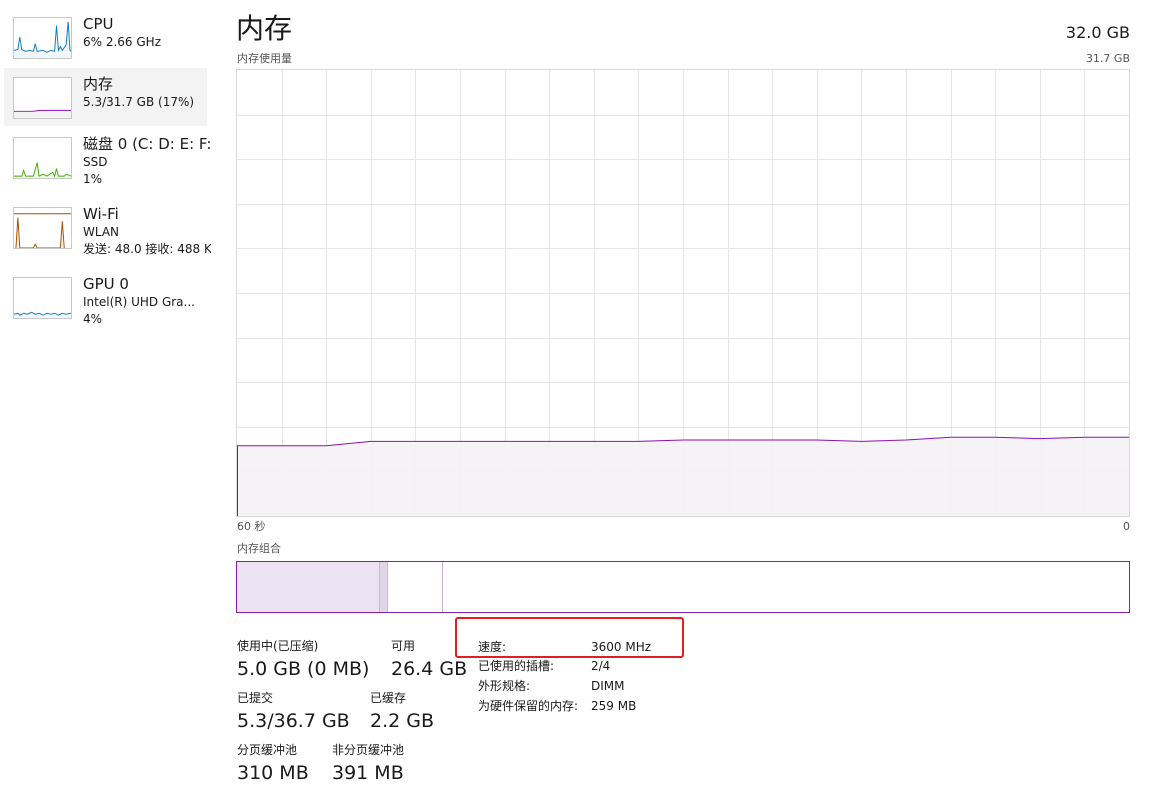 The image size is (1154, 806). Describe the element at coordinates (1126, 526) in the screenshot. I see `graph-time-right-label: 0` at that location.